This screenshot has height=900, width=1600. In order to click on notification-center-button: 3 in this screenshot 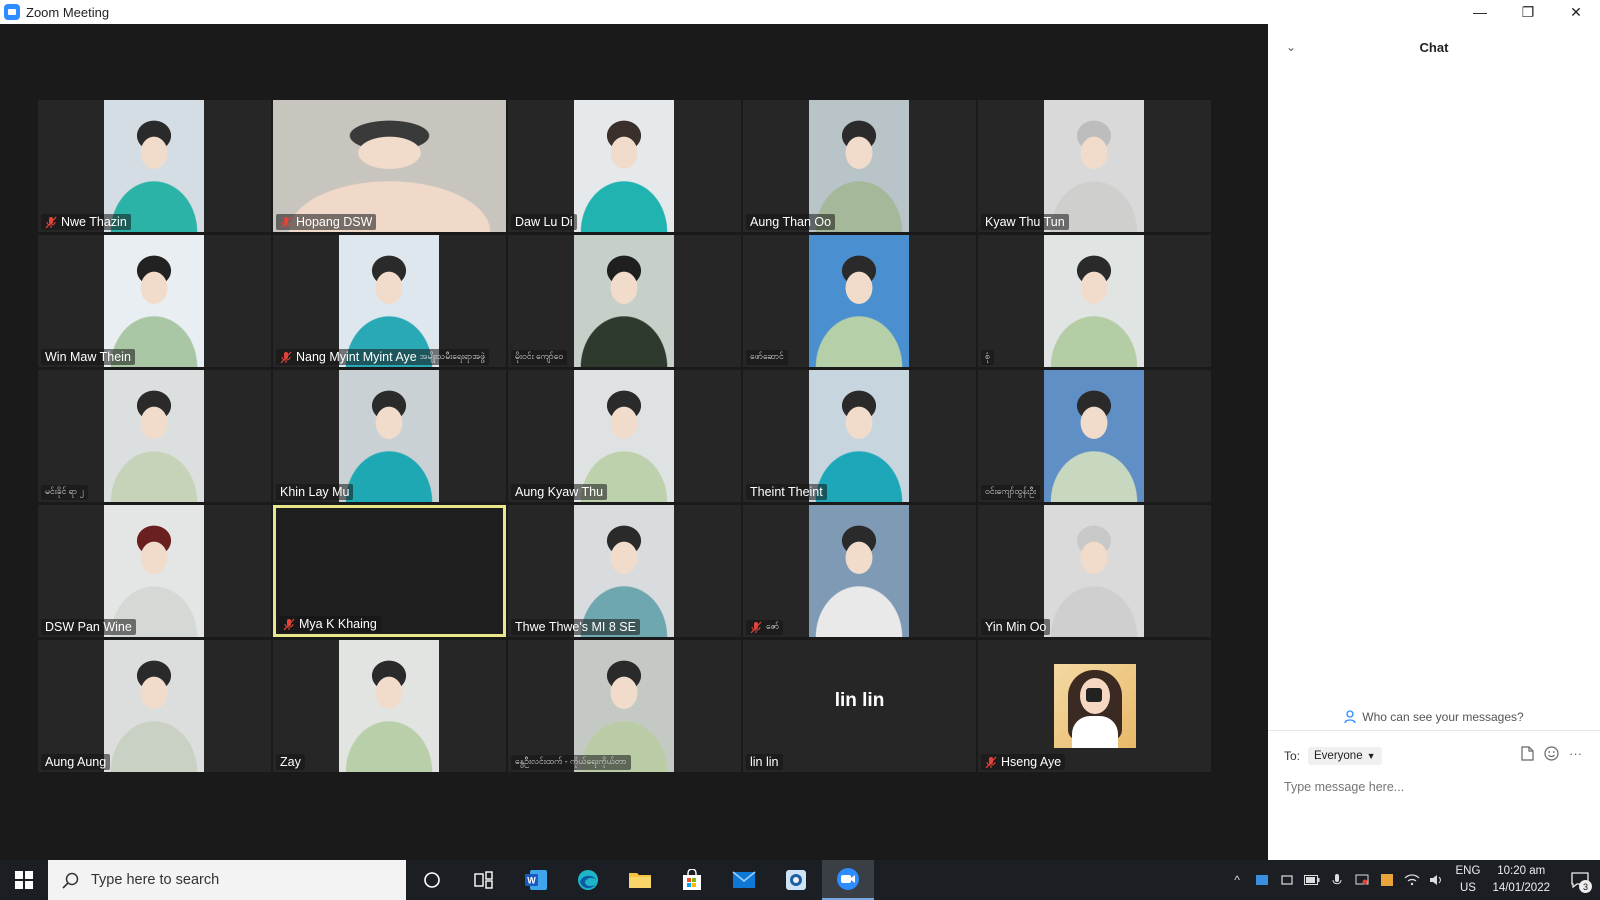, I will do `click(1580, 880)`.